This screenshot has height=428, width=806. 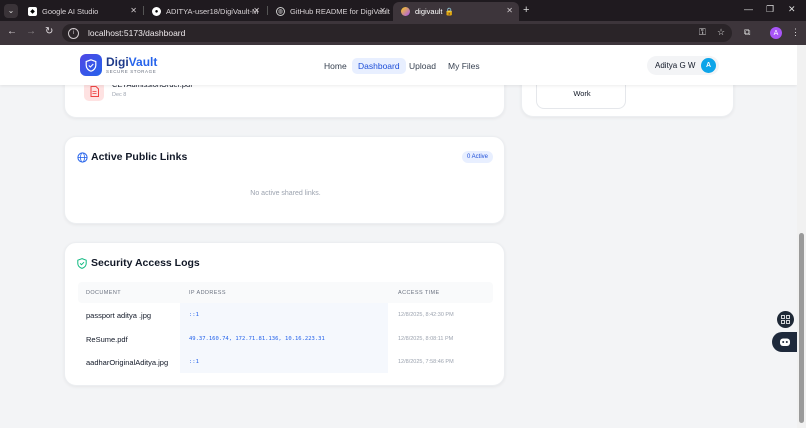 I want to click on close-window-button: ✕, so click(x=792, y=9).